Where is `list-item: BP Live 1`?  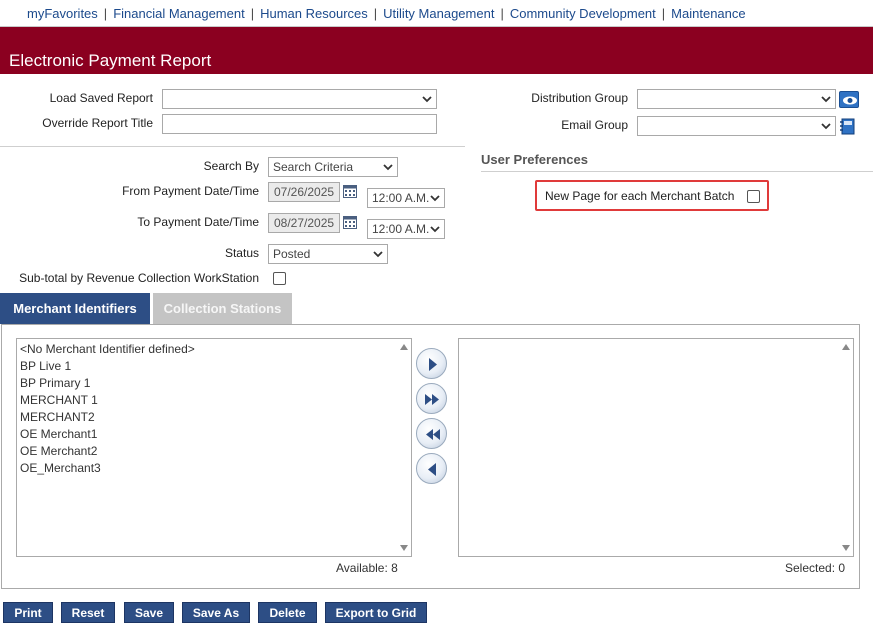
list-item: BP Live 1 is located at coordinates (45, 366).